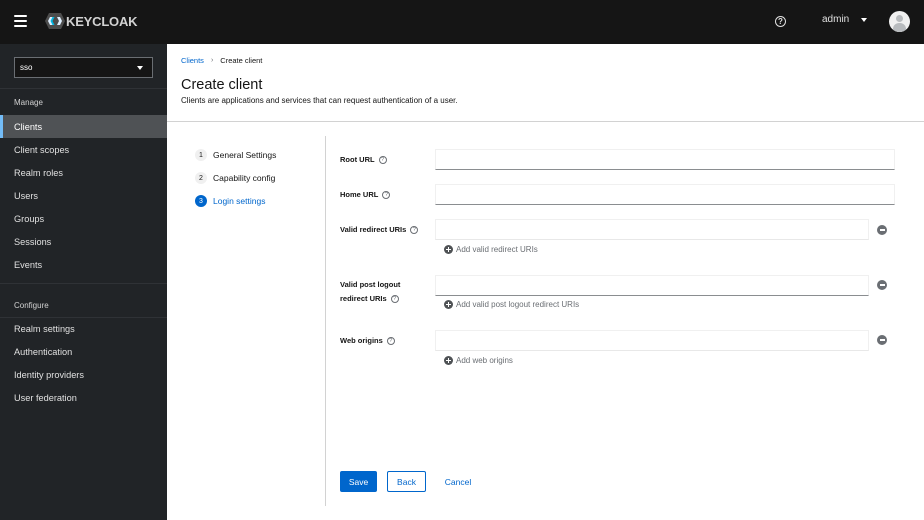  Describe the element at coordinates (363, 298) in the screenshot. I see `post-logout-label-line2: redirect URIs` at that location.